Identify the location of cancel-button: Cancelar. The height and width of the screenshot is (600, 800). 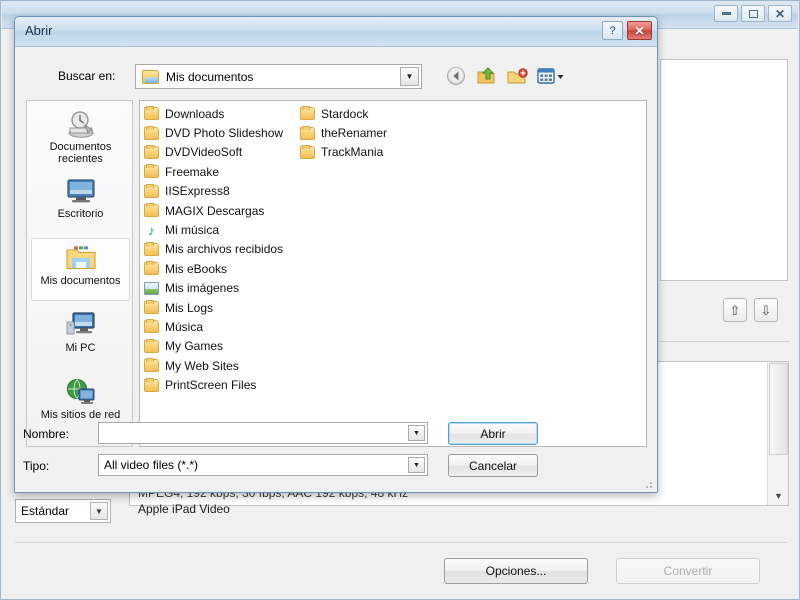
(493, 465).